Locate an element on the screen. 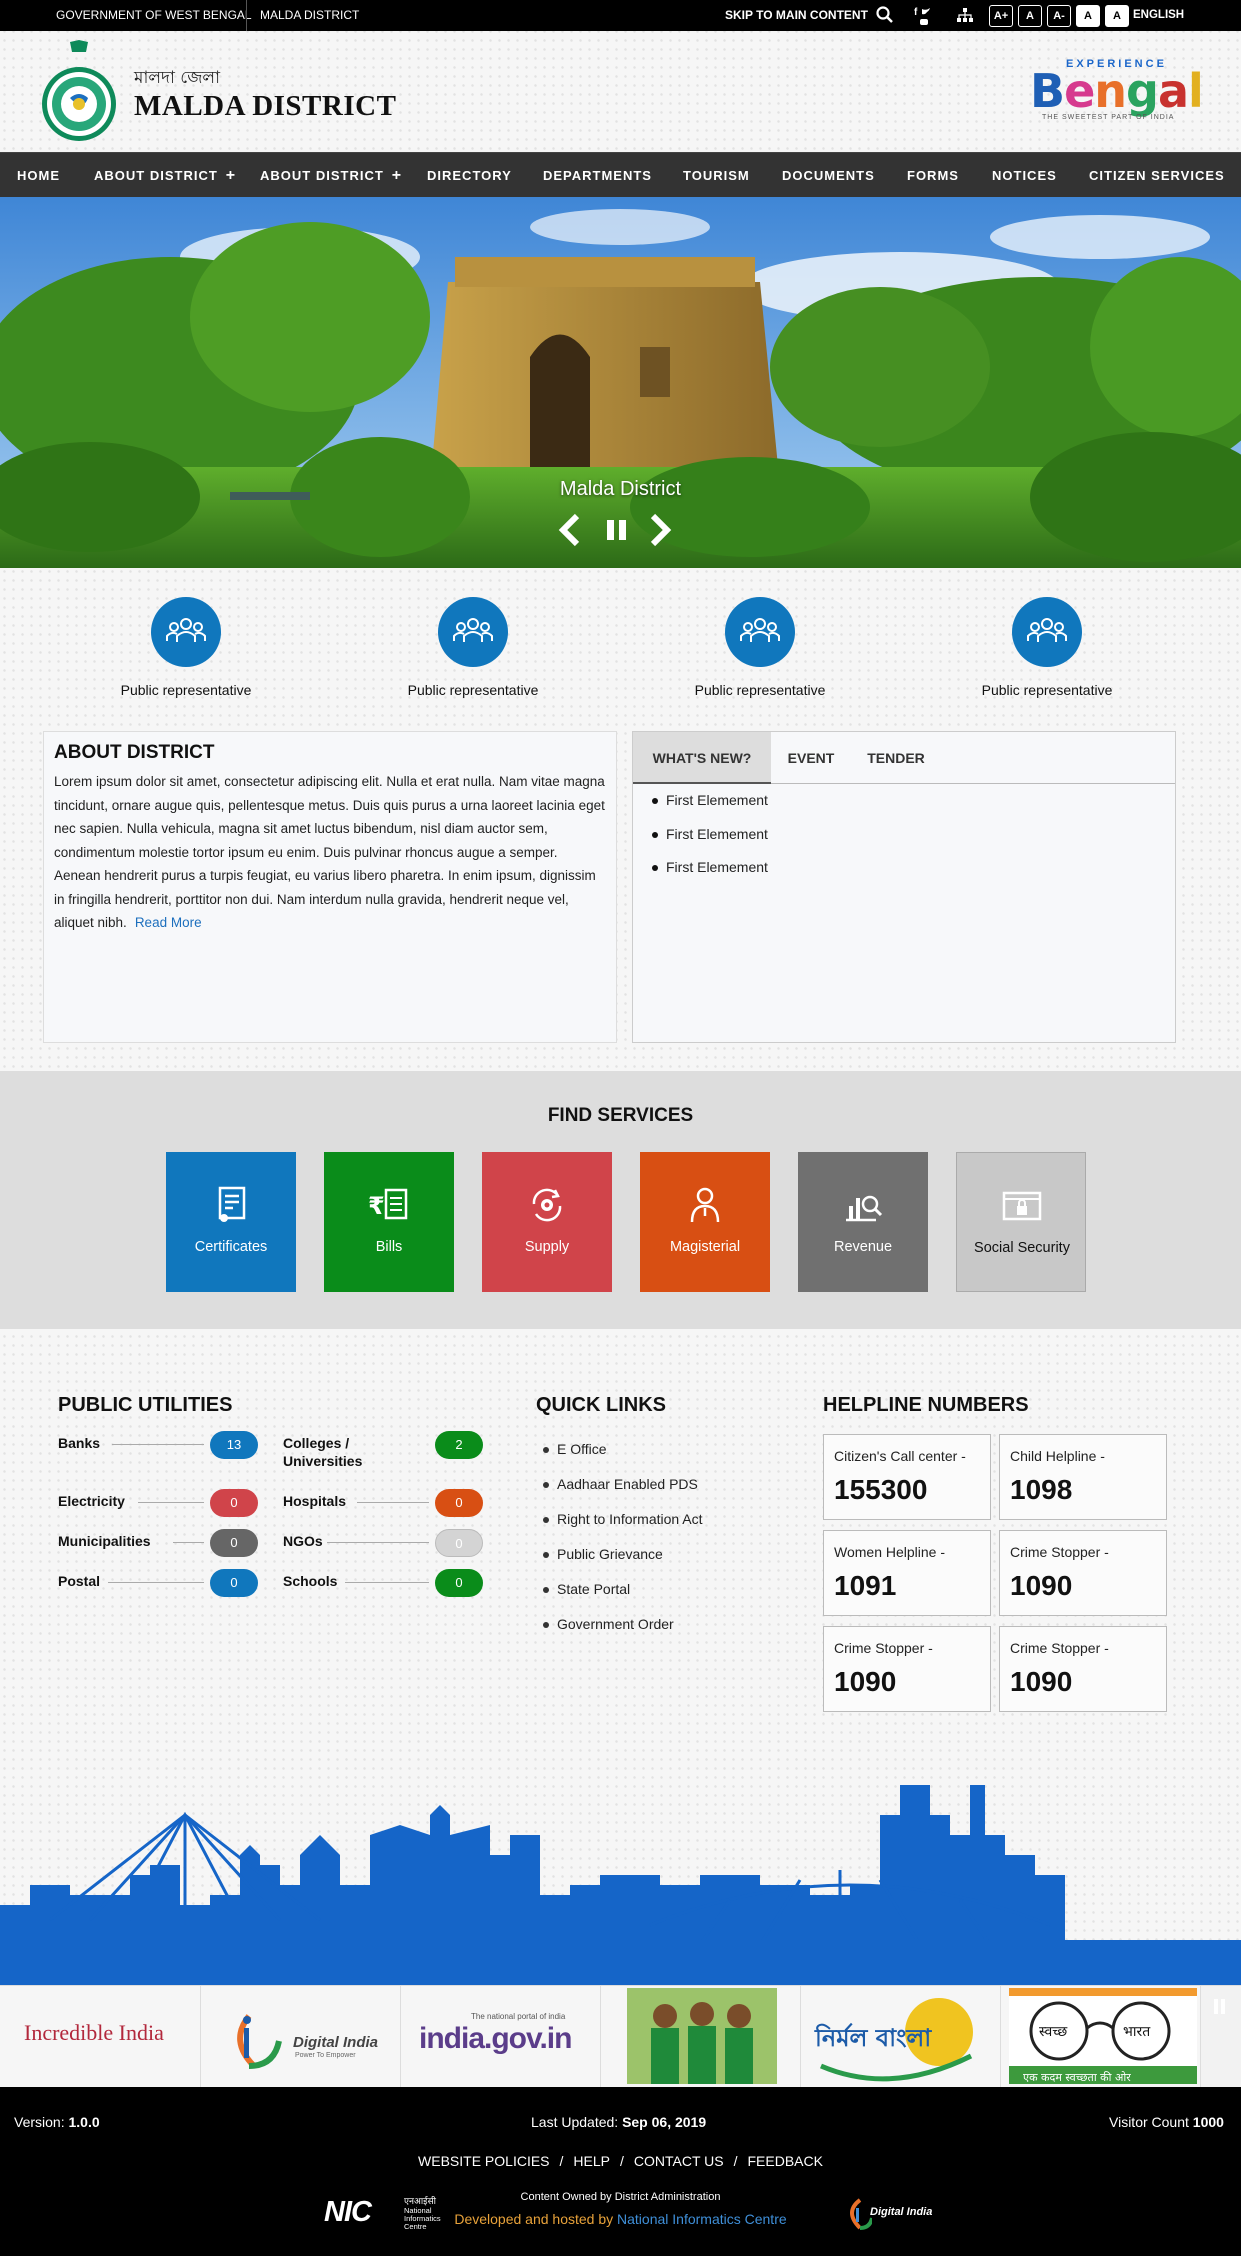  nav-label: DEPARTMENTS is located at coordinates (597, 175).